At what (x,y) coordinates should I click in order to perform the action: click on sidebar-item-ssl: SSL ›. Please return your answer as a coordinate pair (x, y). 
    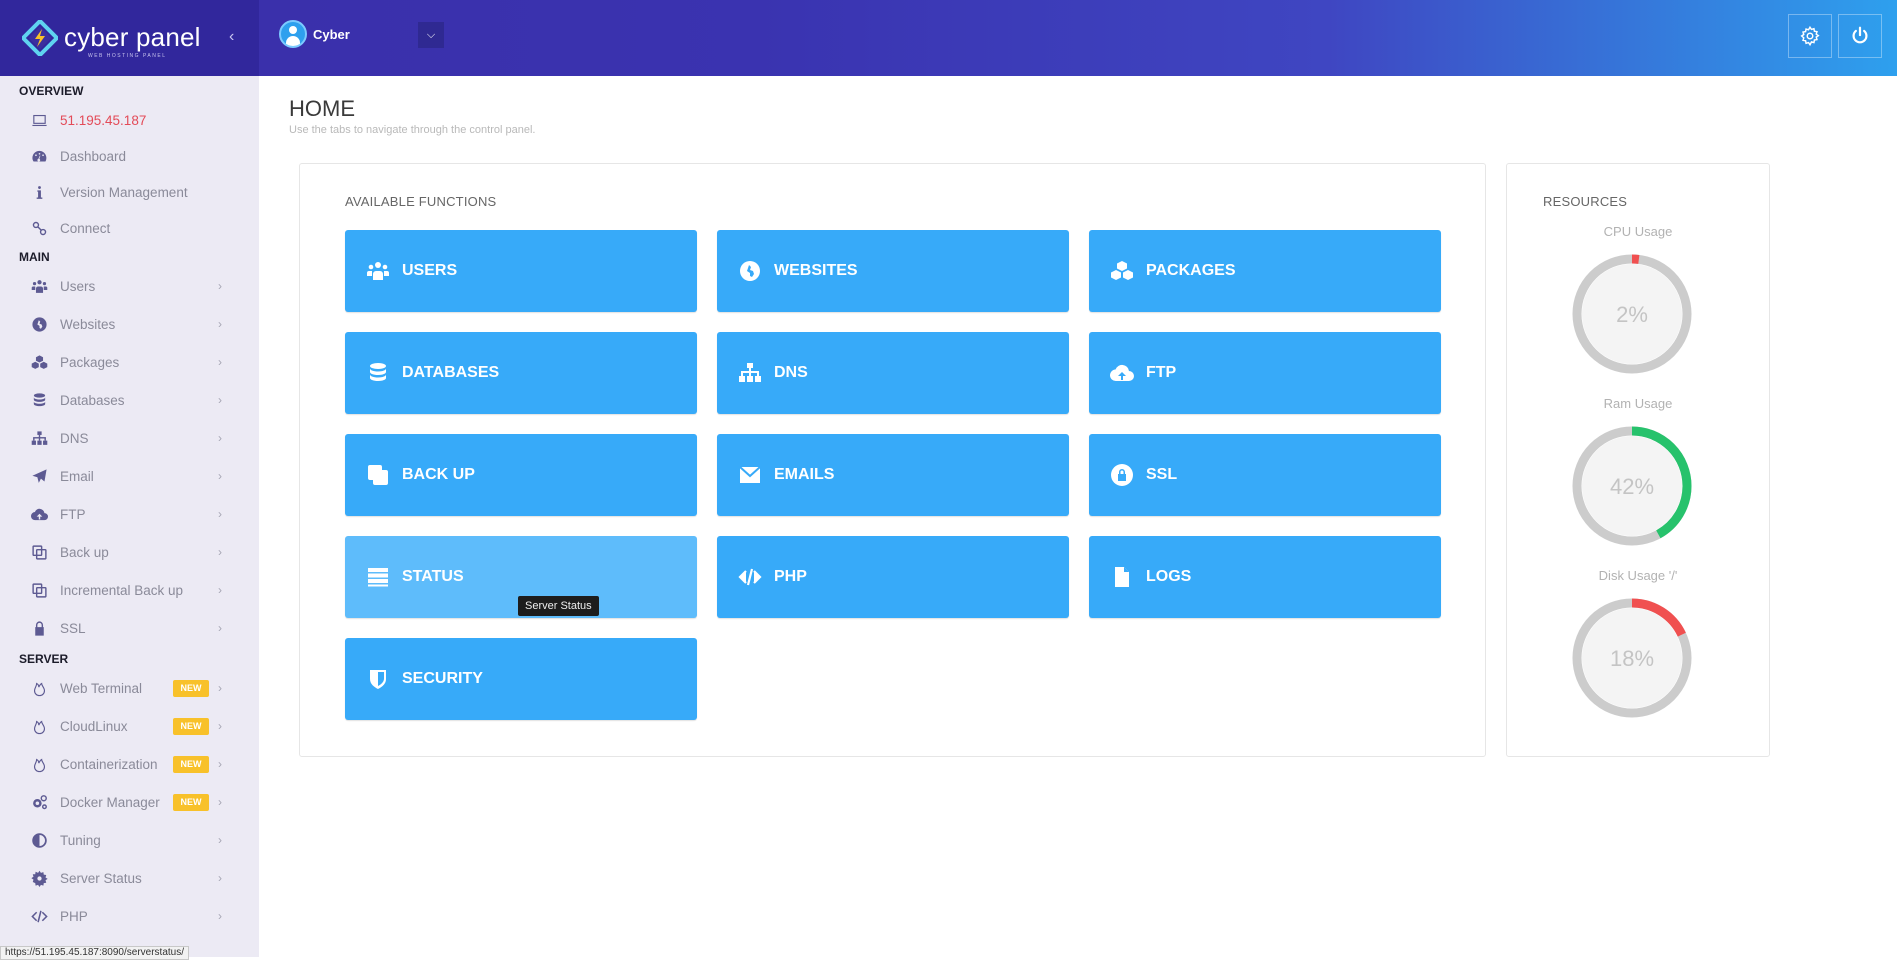
    Looking at the image, I should click on (129, 628).